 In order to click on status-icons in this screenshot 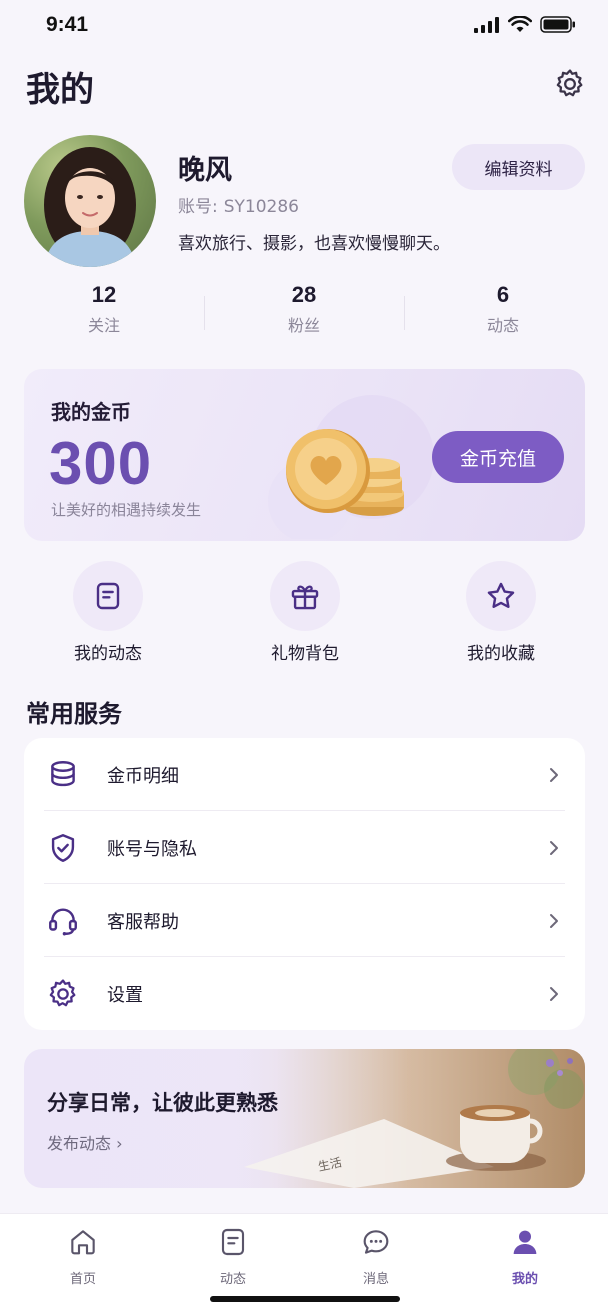, I will do `click(525, 24)`.